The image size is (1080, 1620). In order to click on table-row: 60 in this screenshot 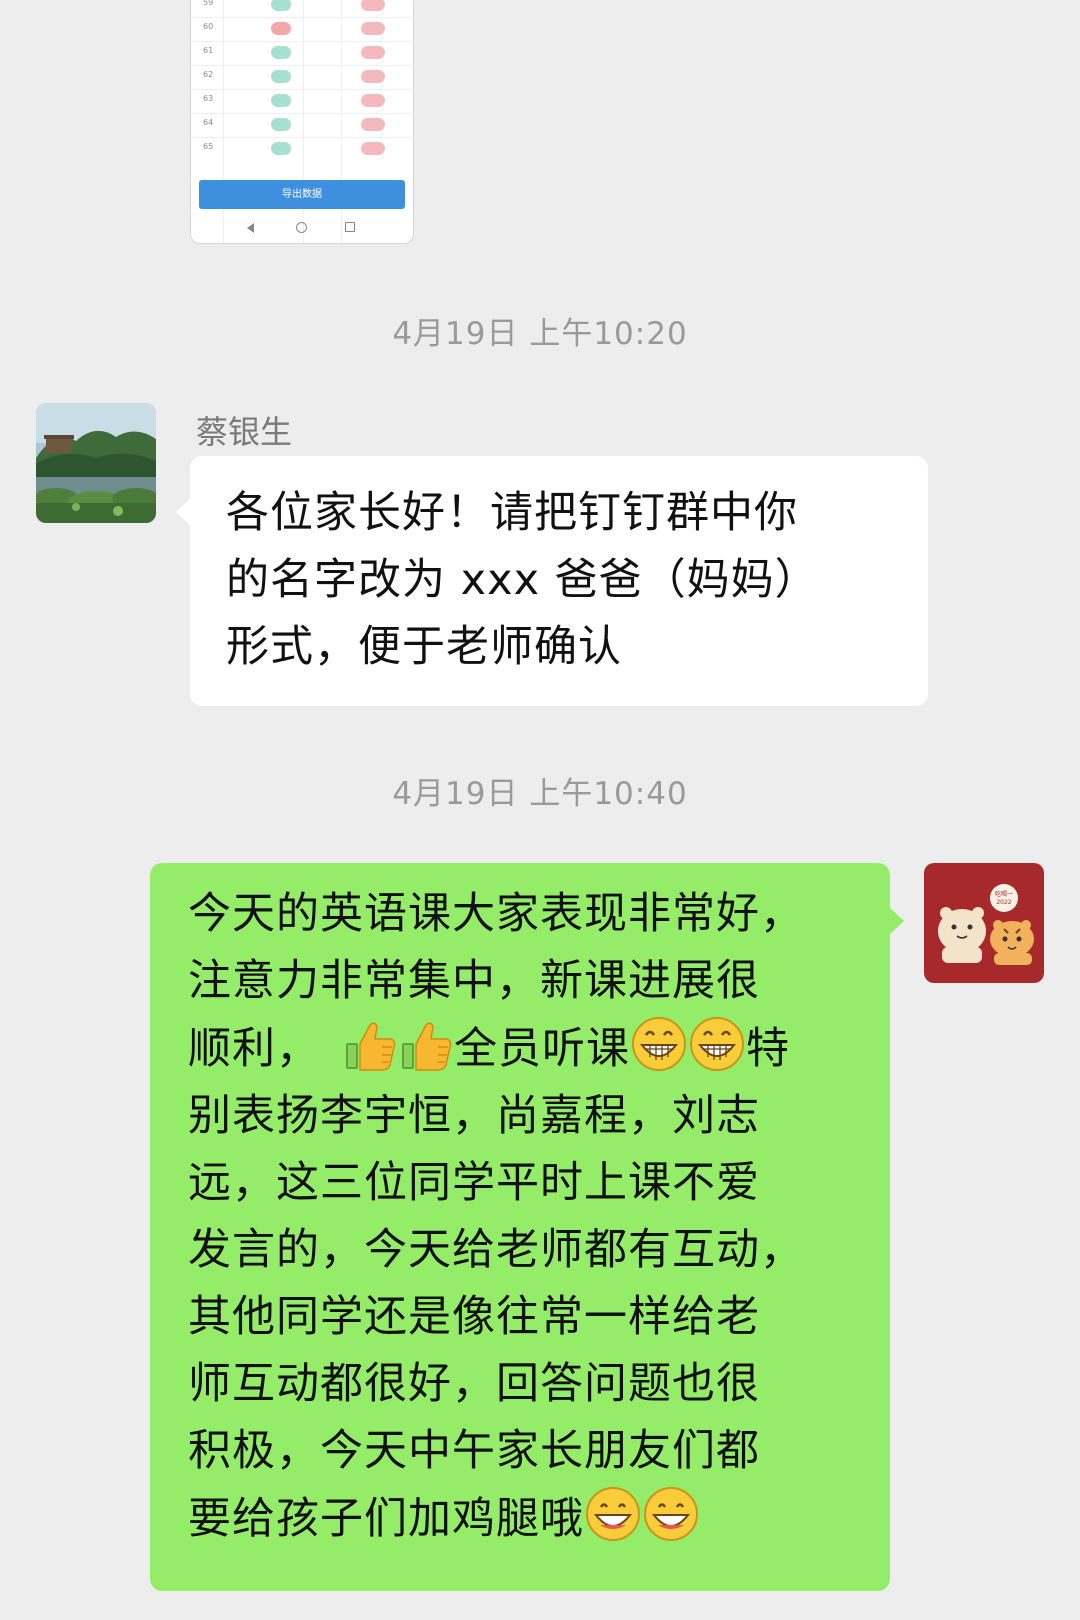, I will do `click(302, 29)`.